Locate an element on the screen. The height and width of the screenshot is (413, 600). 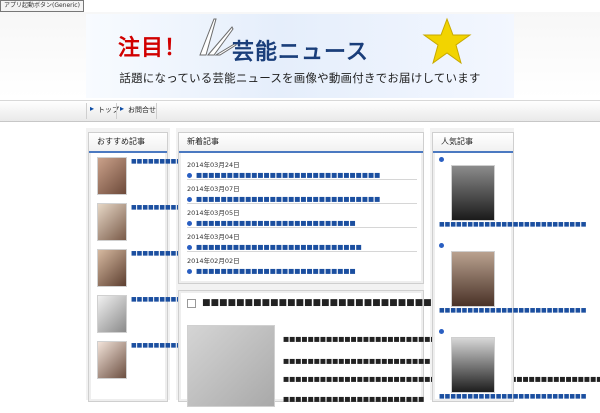
article-paragraph: ■■■■■■■■■■■■■■■■■■■■■■■■■■■■■■■■■■ is located at coordinates (387, 339).